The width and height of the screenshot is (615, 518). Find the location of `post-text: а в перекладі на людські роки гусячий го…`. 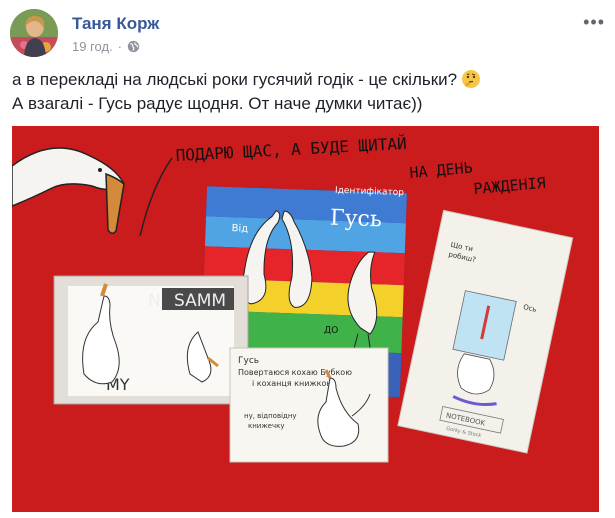

post-text: а в перекладі на людські роки гусячий го… is located at coordinates (307, 92).